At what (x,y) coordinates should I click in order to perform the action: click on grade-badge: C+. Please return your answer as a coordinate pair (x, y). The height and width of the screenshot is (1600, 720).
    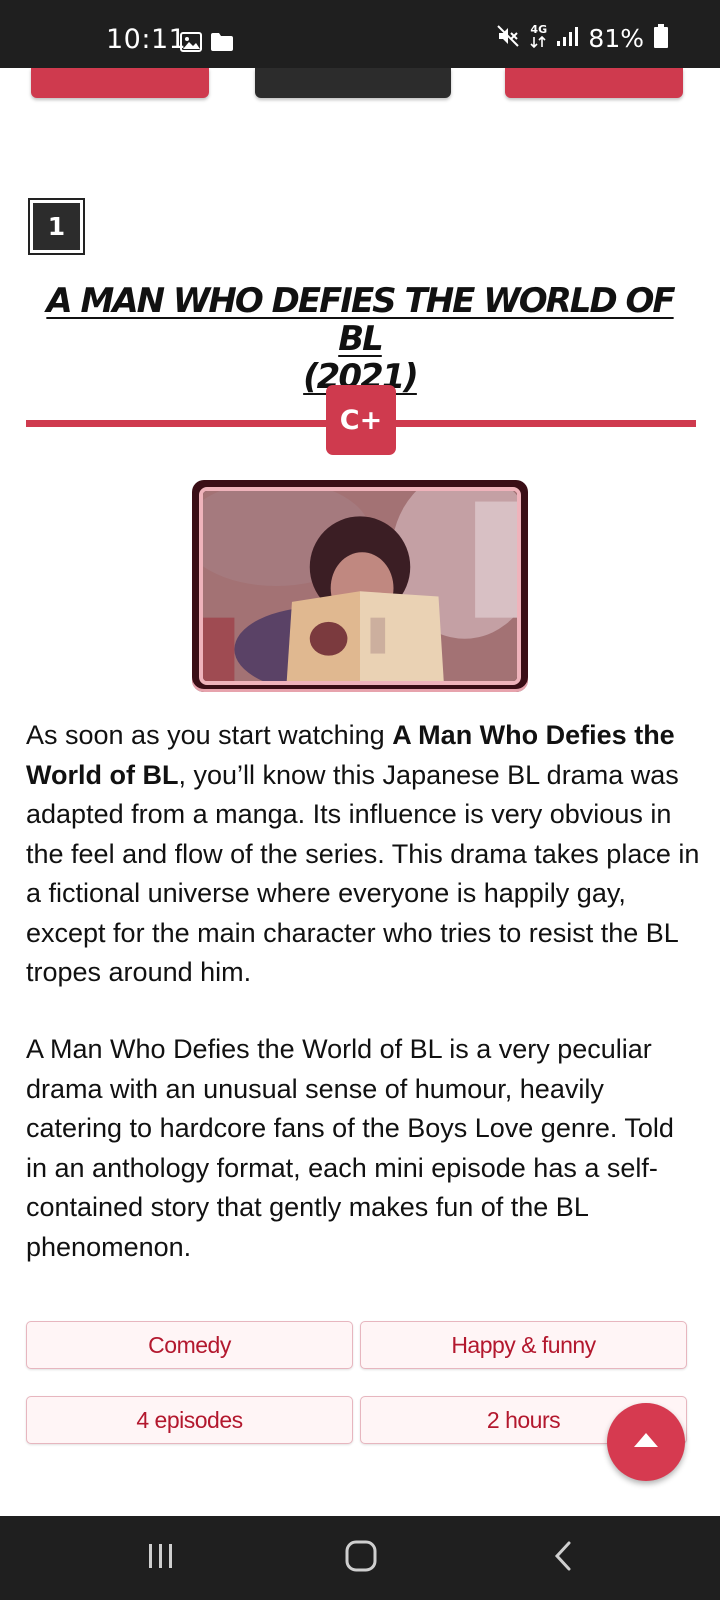
    Looking at the image, I should click on (361, 420).